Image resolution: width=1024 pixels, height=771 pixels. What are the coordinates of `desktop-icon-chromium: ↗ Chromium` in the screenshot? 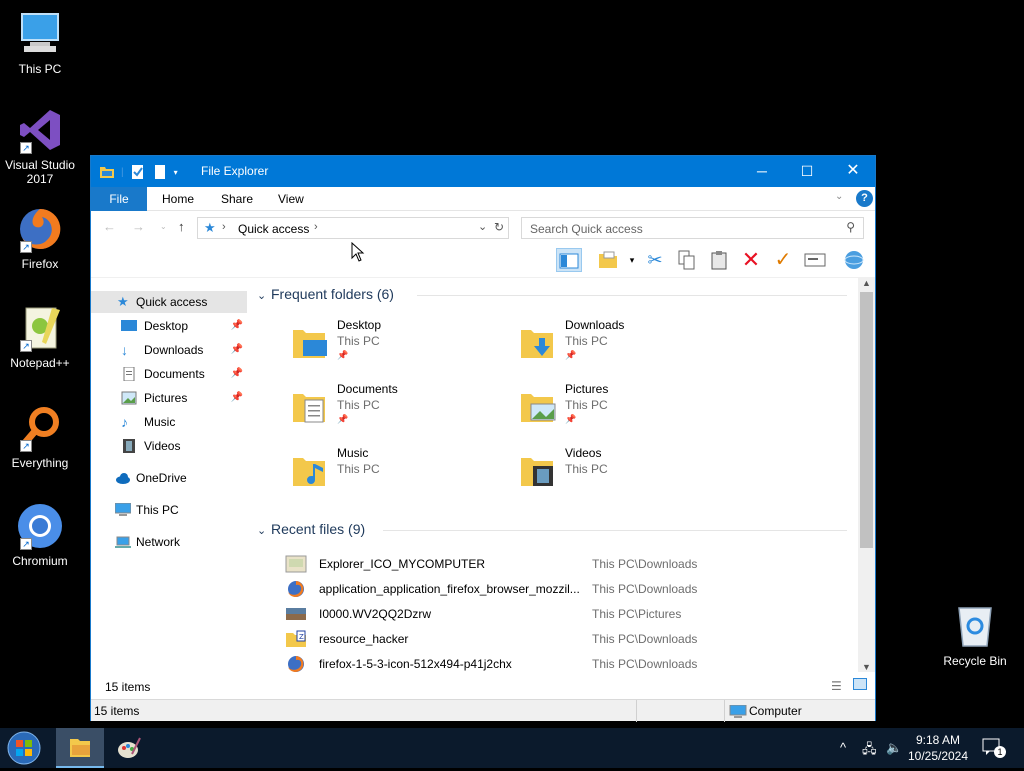 It's located at (40, 535).